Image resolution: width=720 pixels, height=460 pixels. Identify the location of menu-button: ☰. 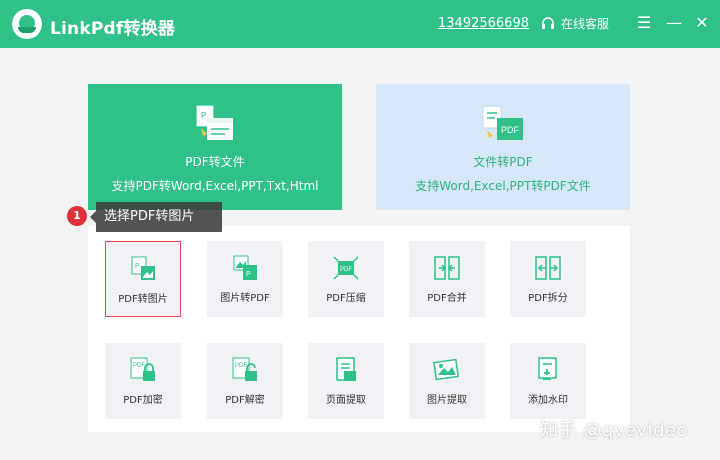
(644, 23).